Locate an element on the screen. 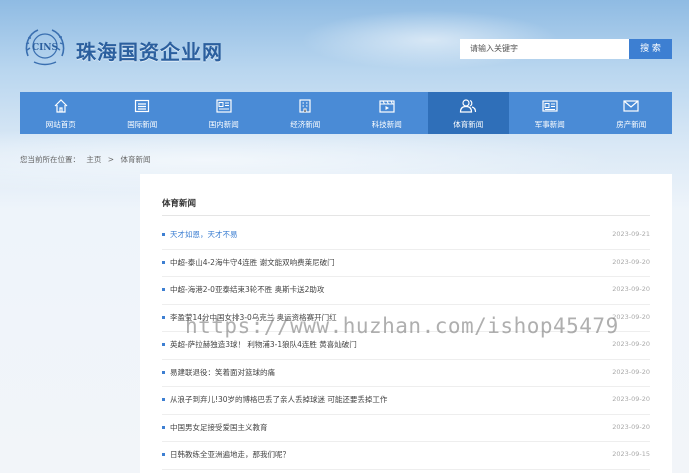 The height and width of the screenshot is (473, 689). nav-item-sports: 体育新闻 is located at coordinates (468, 113).